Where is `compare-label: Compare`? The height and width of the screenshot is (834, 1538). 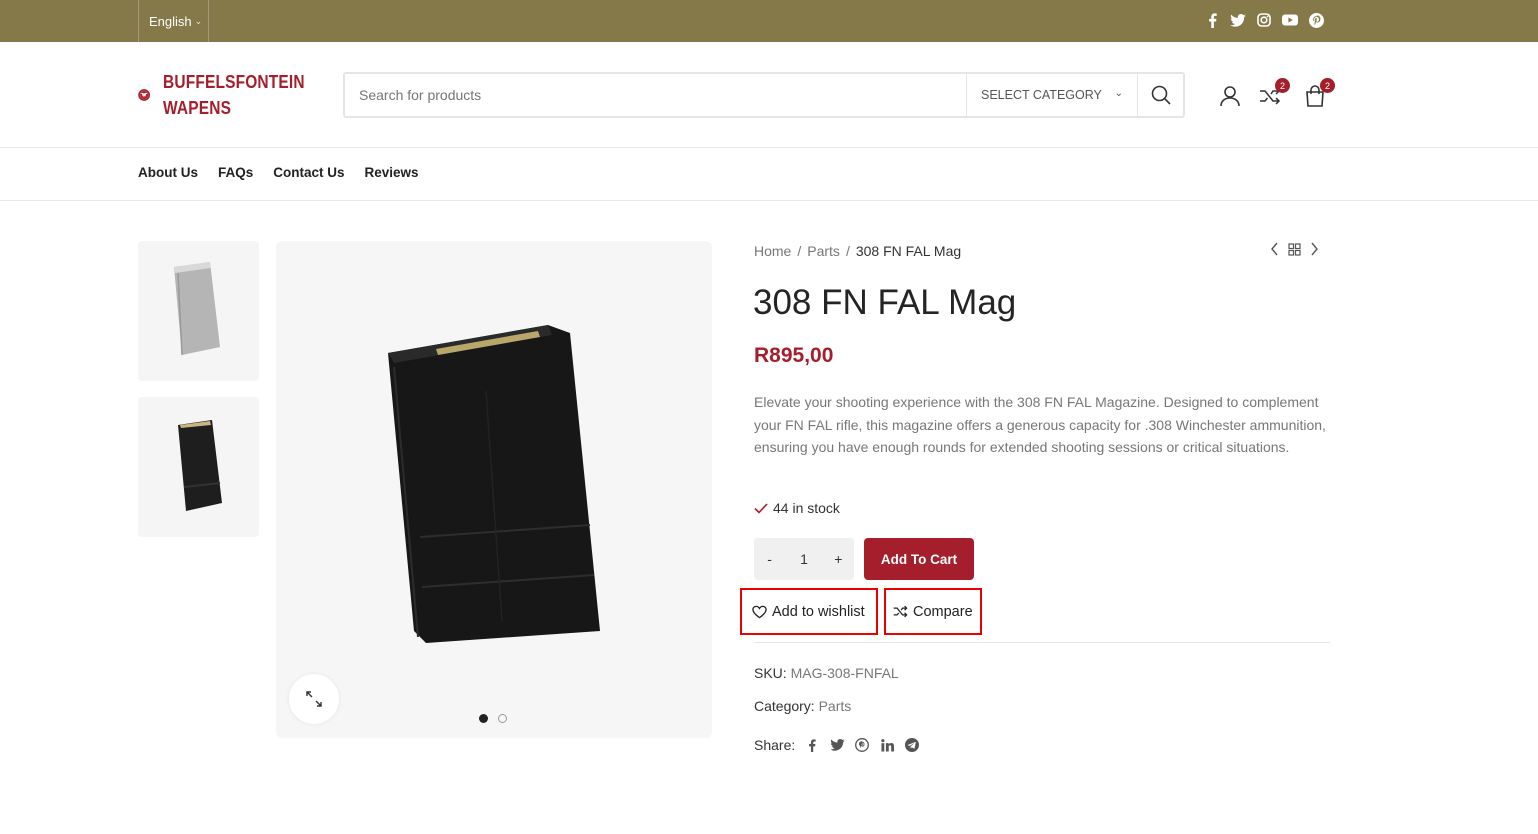 compare-label: Compare is located at coordinates (943, 611).